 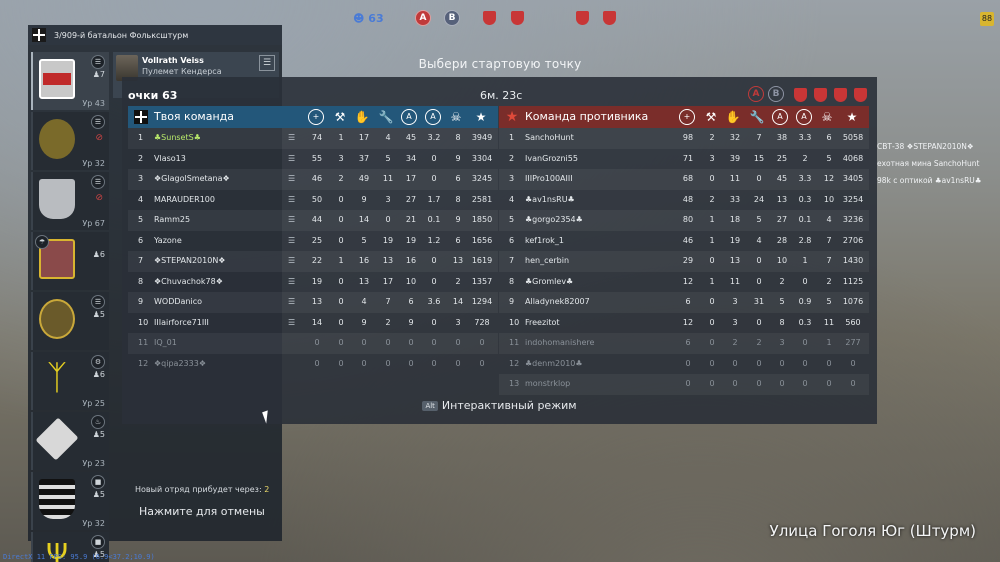 What do you see at coordinates (684, 282) in the screenshot?
I see `table-row: 8 ♣Gromlev♣ 12 1 11 0 2 0 2 1125` at bounding box center [684, 282].